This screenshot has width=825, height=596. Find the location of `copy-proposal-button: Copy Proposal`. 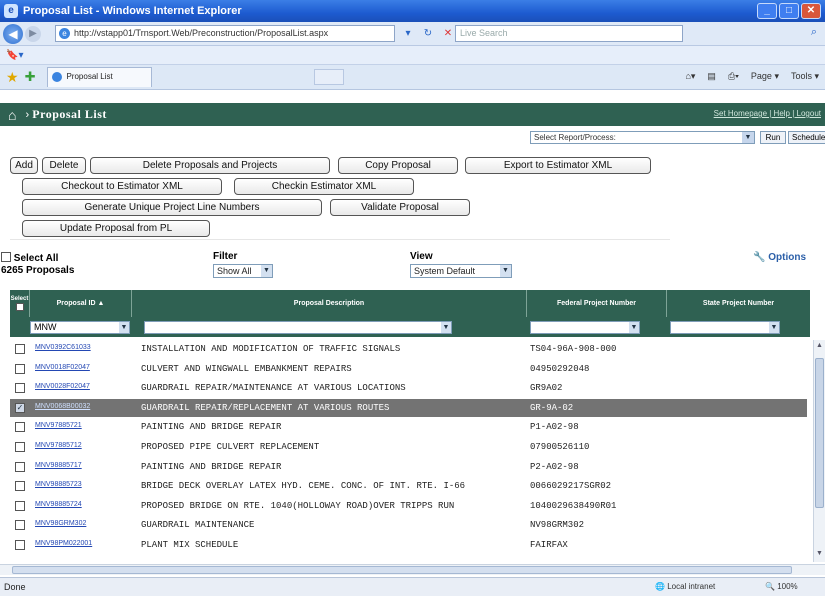

copy-proposal-button: Copy Proposal is located at coordinates (398, 165).